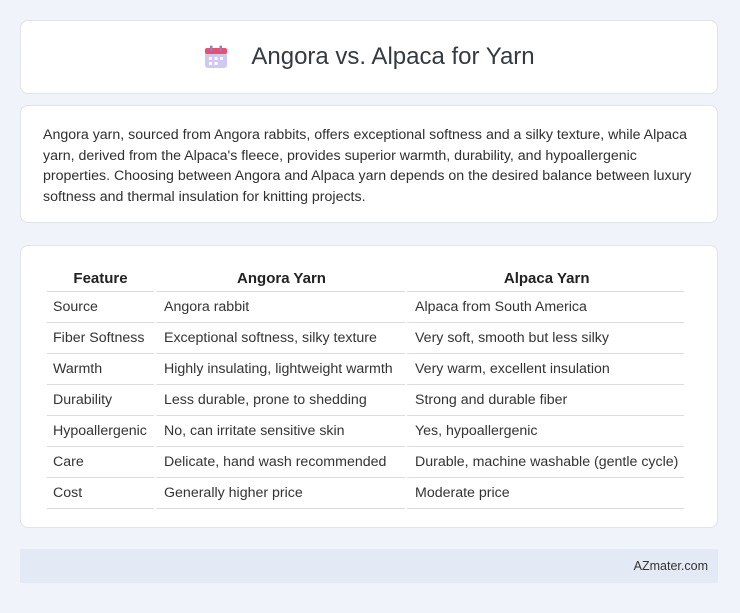 Image resolution: width=740 pixels, height=613 pixels. Describe the element at coordinates (545, 431) in the screenshot. I see `alpaca-cell: Yes, hypoallergenic` at that location.